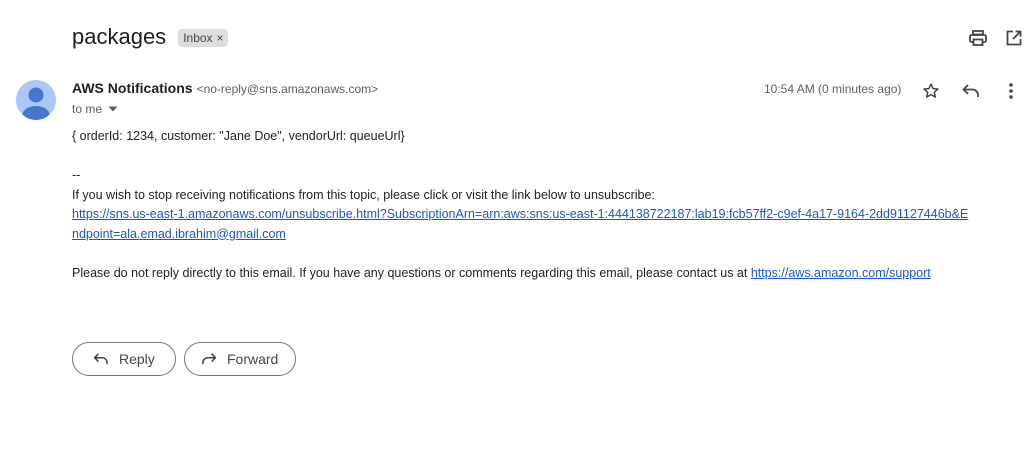  What do you see at coordinates (137, 359) in the screenshot?
I see `reply-button-label: Reply` at bounding box center [137, 359].